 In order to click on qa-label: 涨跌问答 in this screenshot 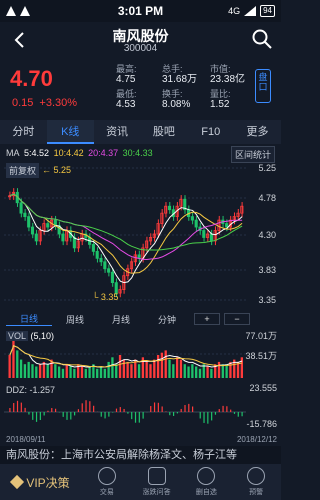, I will do `click(156, 492)`.